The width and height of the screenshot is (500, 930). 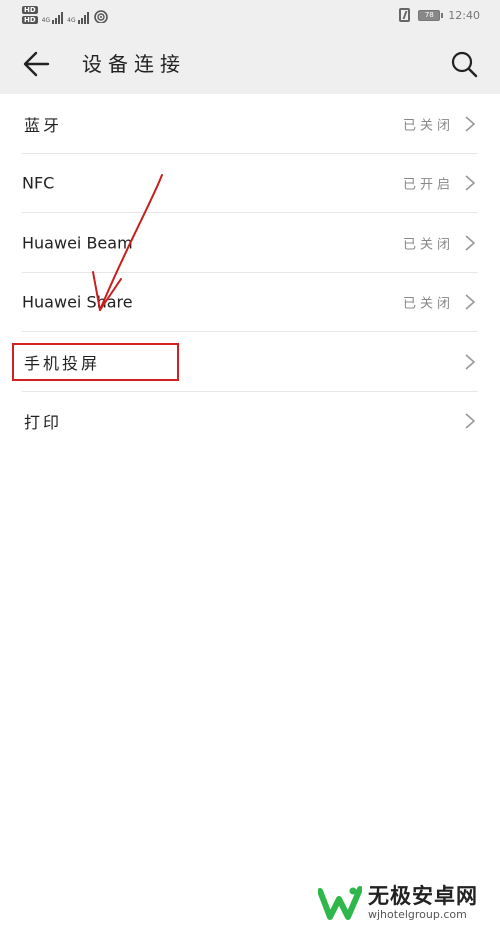 I want to click on arrow-left-icon, so click(x=36, y=64).